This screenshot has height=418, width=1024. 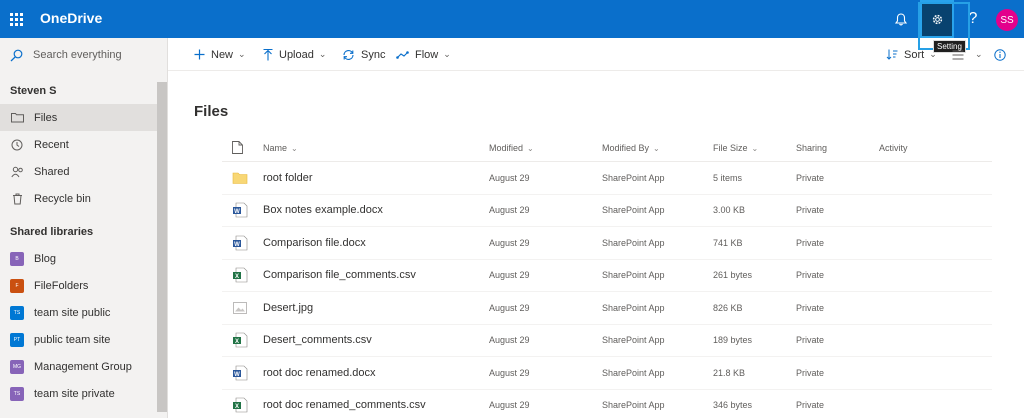 I want to click on library-item-public-team-site: PT public team site, so click(x=78, y=339).